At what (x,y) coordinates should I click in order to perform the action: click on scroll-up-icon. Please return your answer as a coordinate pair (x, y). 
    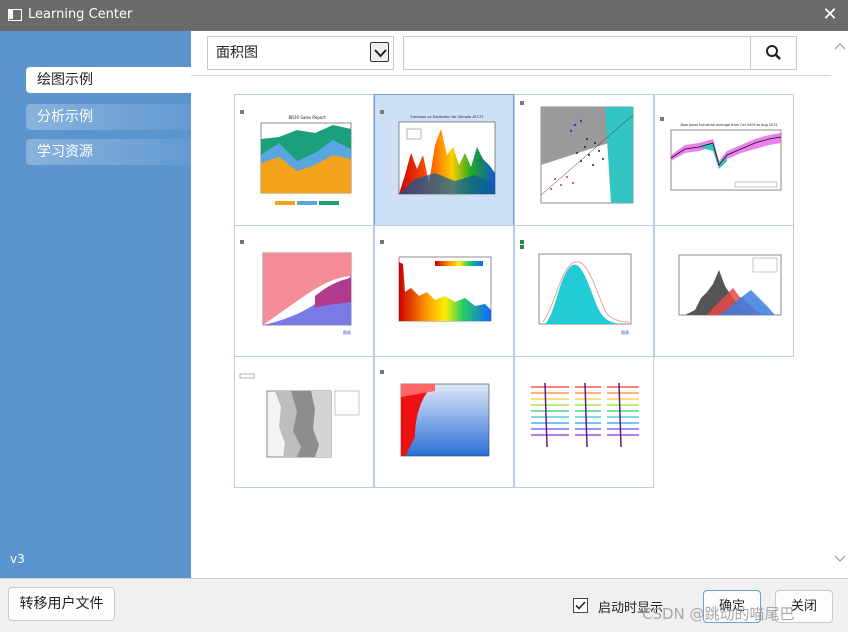
    Looking at the image, I should click on (840, 46).